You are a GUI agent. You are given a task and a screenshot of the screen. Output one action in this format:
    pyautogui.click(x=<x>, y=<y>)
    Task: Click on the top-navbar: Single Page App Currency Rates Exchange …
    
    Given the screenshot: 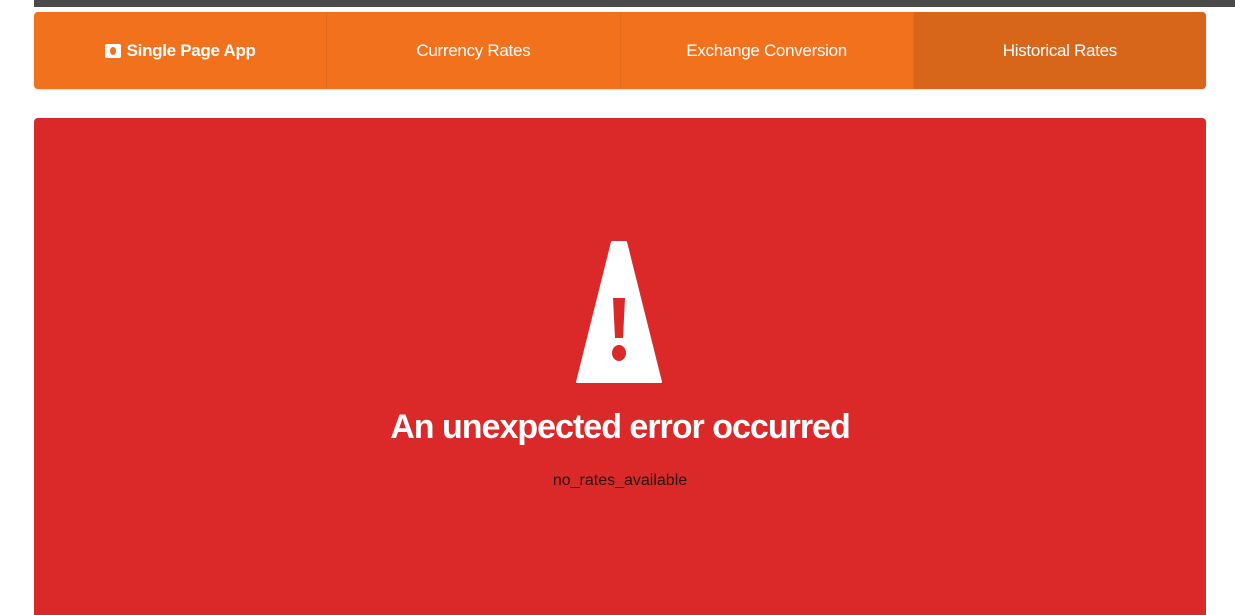 What is the action you would take?
    pyautogui.click(x=620, y=50)
    